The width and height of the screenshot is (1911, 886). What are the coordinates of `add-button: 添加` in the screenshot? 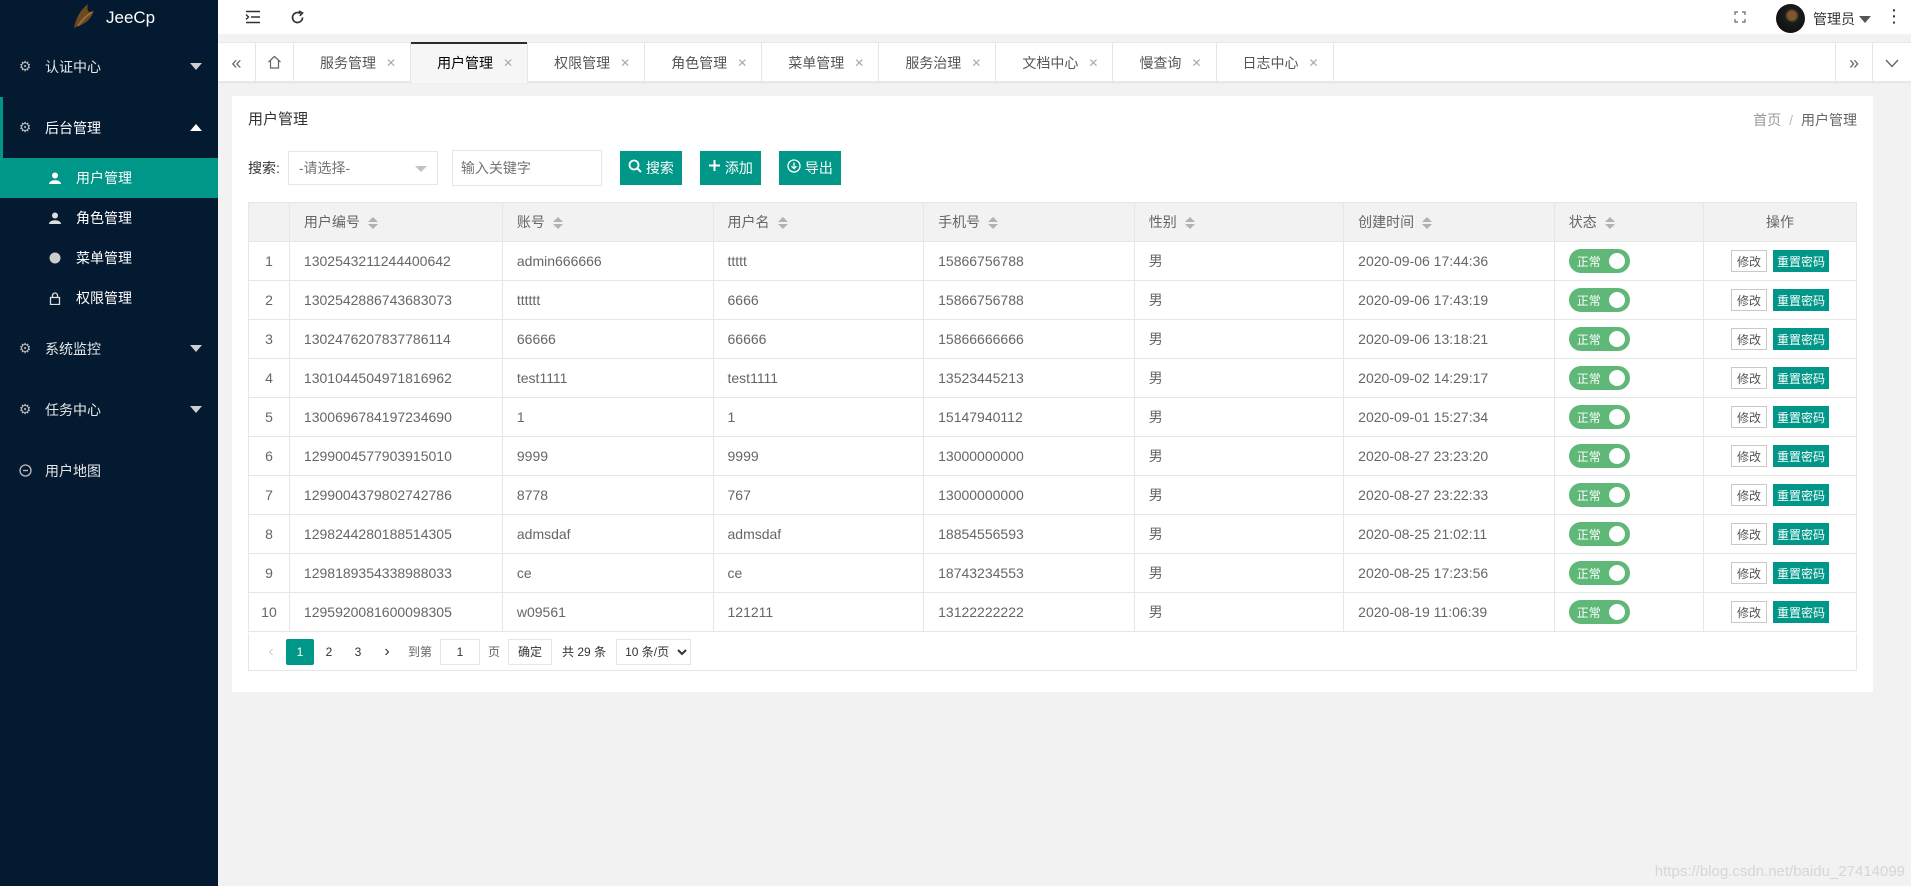 It's located at (730, 168).